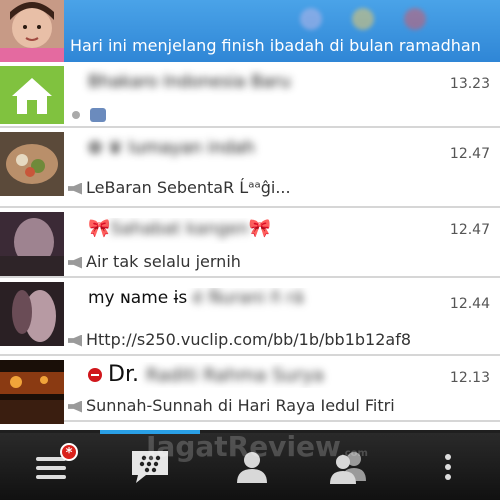 The width and height of the screenshot is (500, 500). What do you see at coordinates (240, 405) in the screenshot?
I see `chat-preview-text: Sunnah-Sunnah di Hari Raya Iedul Fitri` at bounding box center [240, 405].